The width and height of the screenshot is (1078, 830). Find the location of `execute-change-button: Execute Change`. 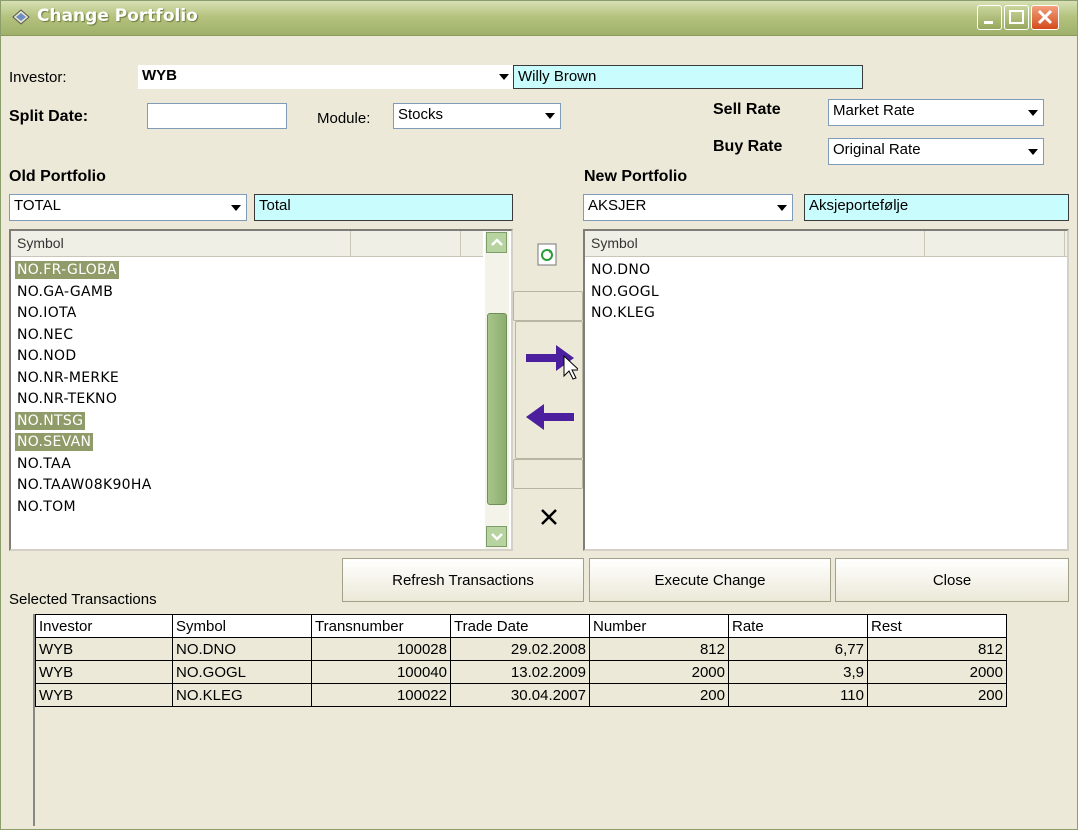

execute-change-button: Execute Change is located at coordinates (710, 580).